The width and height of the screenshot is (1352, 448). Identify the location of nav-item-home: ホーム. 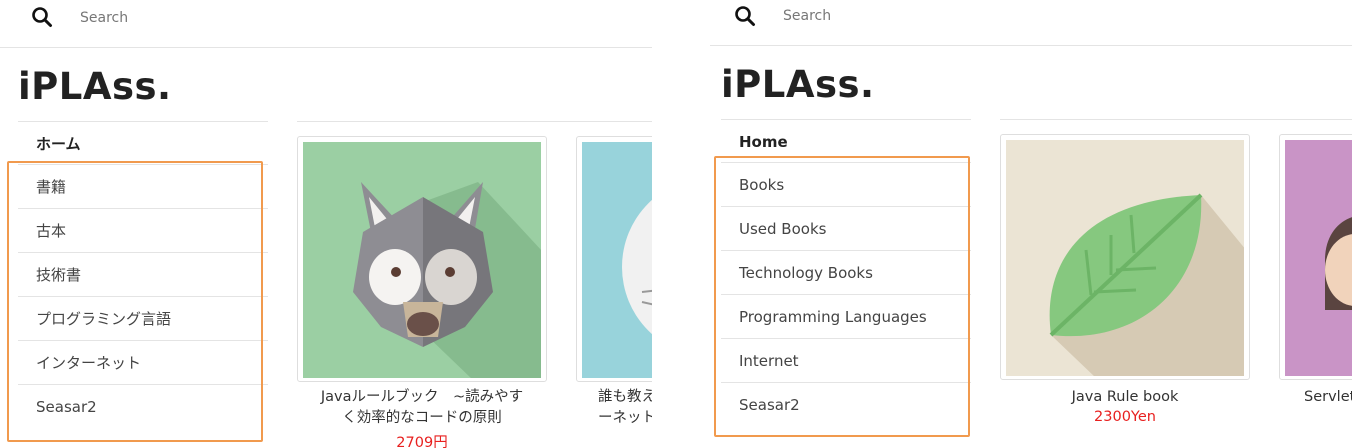
(143, 143).